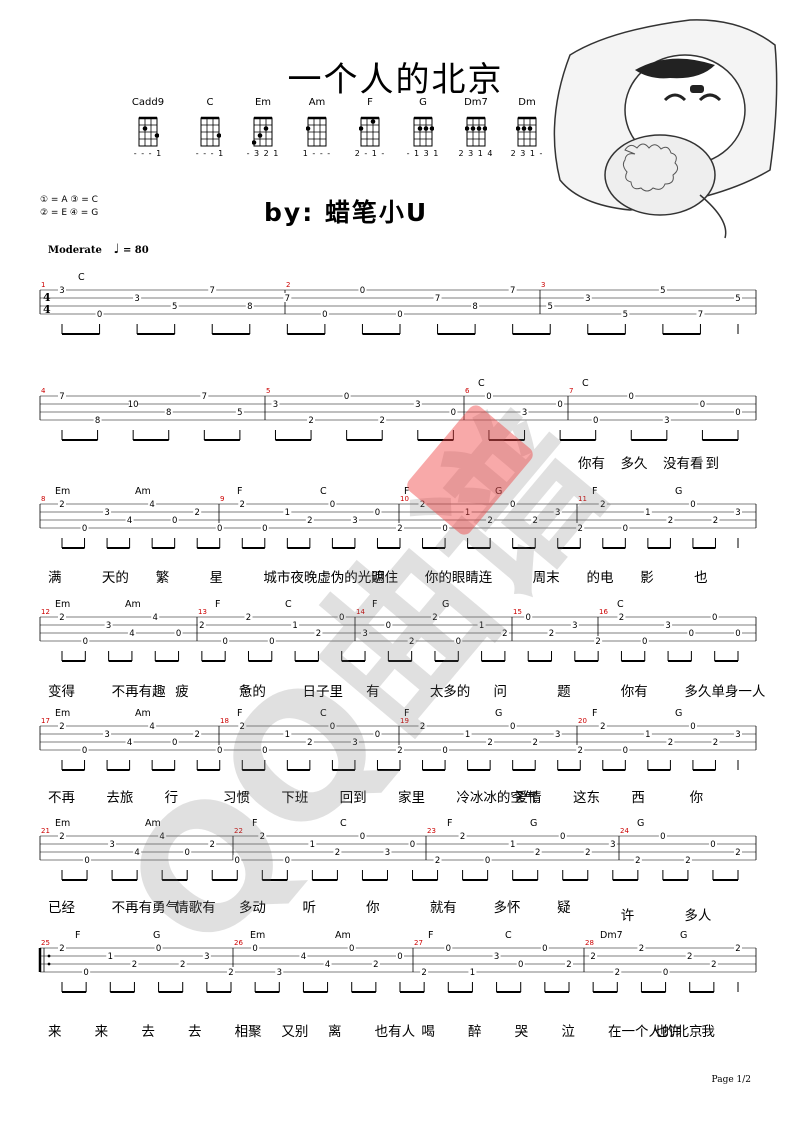 The width and height of the screenshot is (791, 1122). What do you see at coordinates (216, 578) in the screenshot?
I see `lyric-text: 星` at bounding box center [216, 578].